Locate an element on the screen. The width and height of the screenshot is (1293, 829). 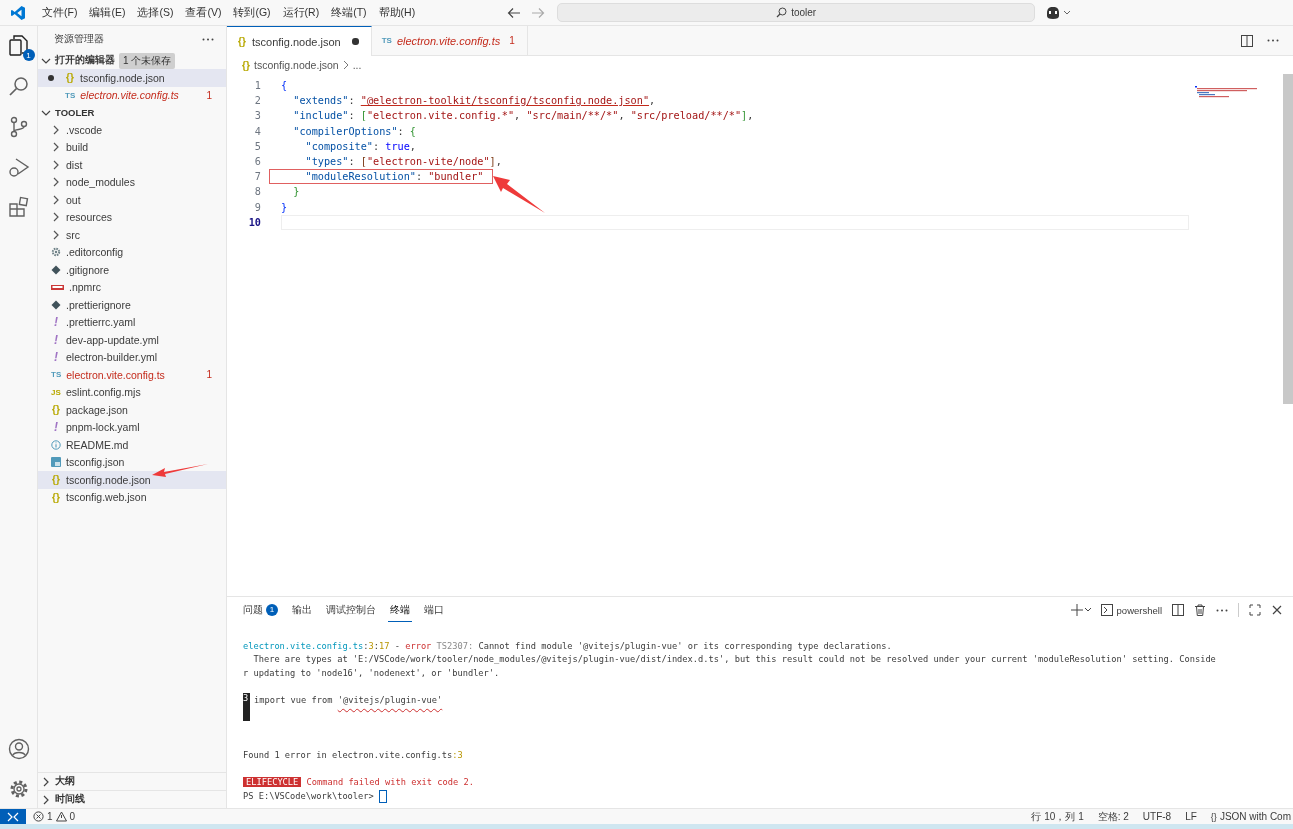
folder-item: src is located at coordinates (132, 235).